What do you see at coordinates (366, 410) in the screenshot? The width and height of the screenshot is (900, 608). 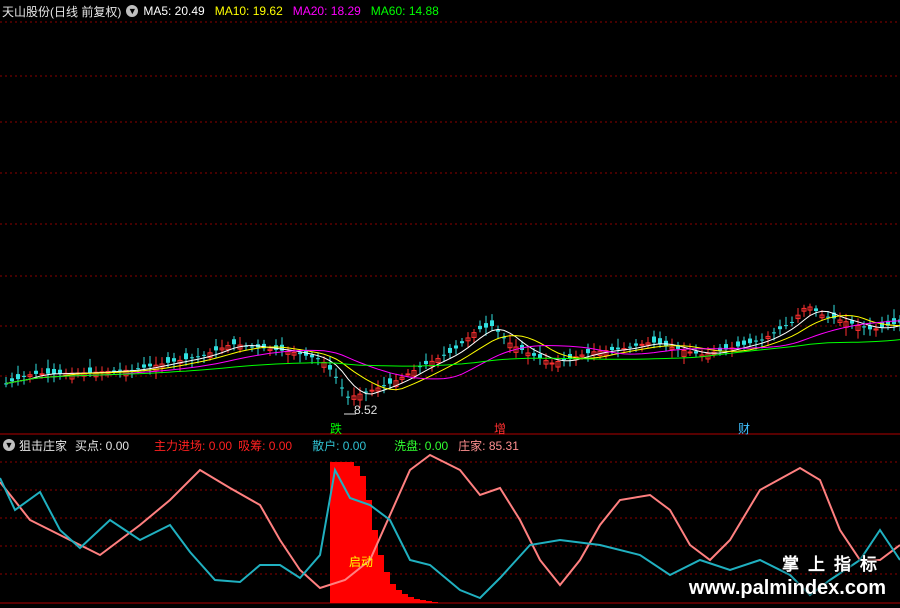 I see `low-price-label: 8.52` at bounding box center [366, 410].